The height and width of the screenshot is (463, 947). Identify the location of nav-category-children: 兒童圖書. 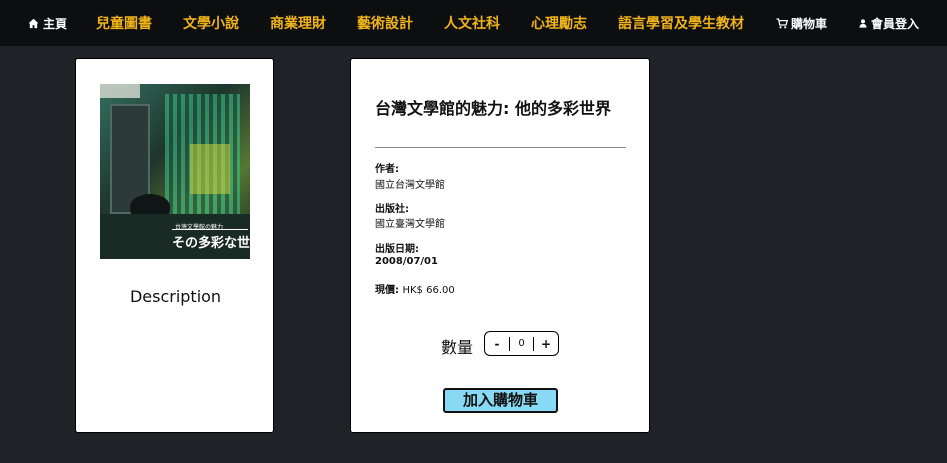
(124, 23).